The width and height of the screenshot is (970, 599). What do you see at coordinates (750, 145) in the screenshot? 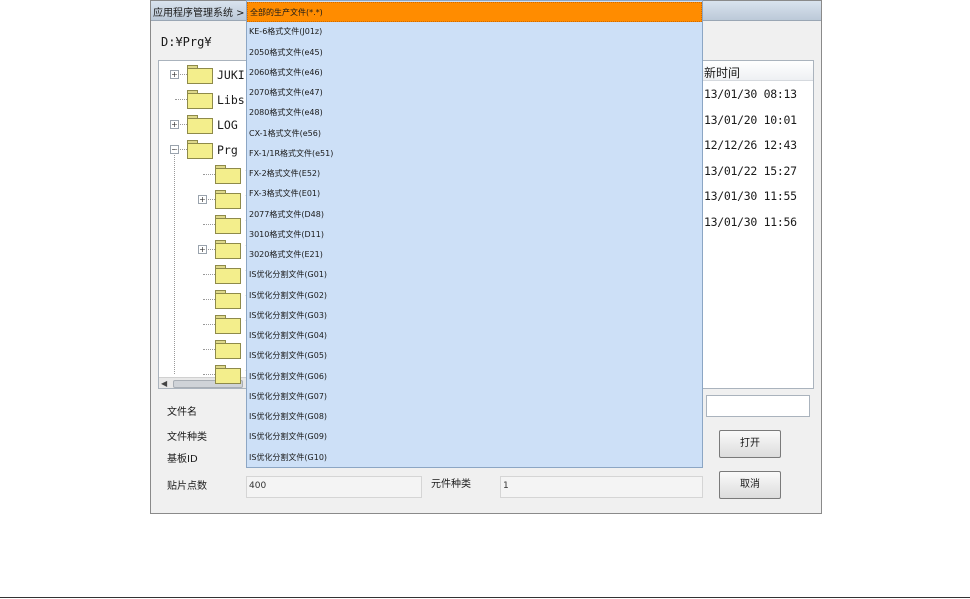
I see `file-list-row-modified: 12/12/26 12:43` at bounding box center [750, 145].